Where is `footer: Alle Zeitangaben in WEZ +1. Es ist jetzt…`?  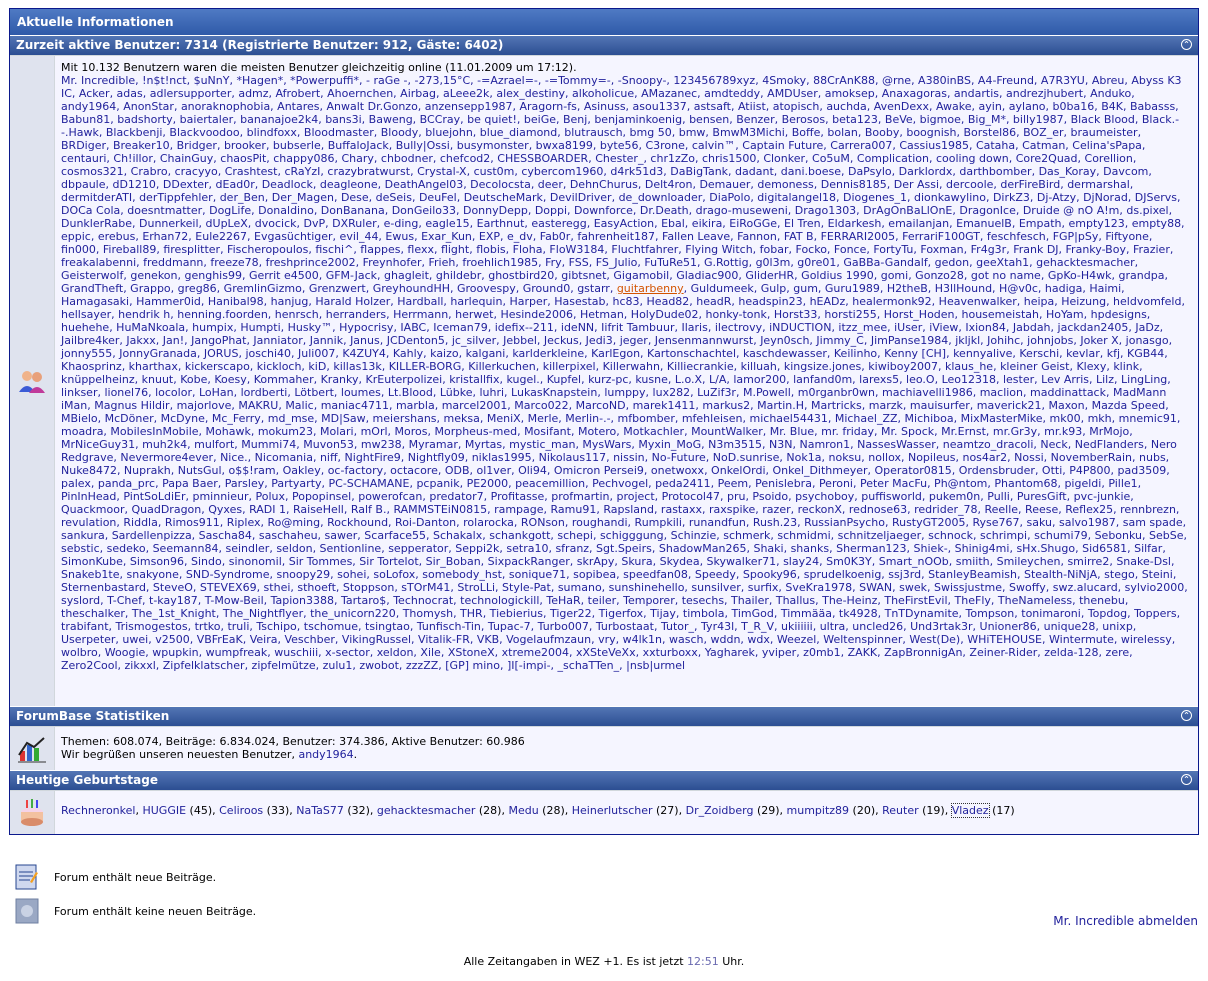
footer: Alle Zeitangaben in WEZ +1. Es ist jetzt… is located at coordinates (604, 961).